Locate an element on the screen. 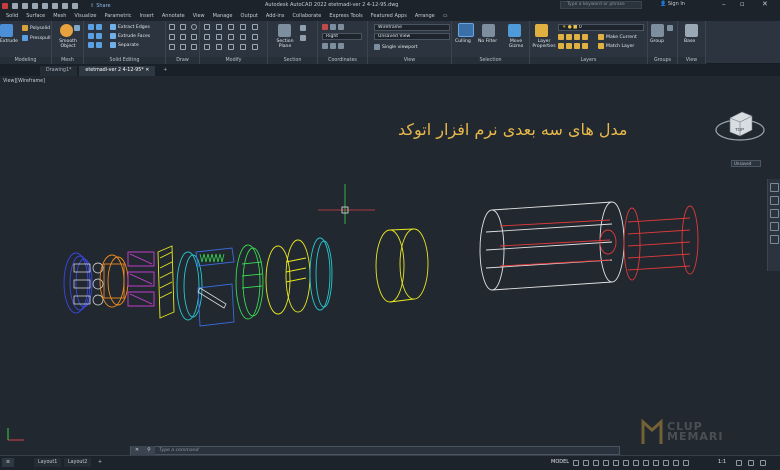 The image size is (780, 470). lineweight-icon is located at coordinates (636, 463).